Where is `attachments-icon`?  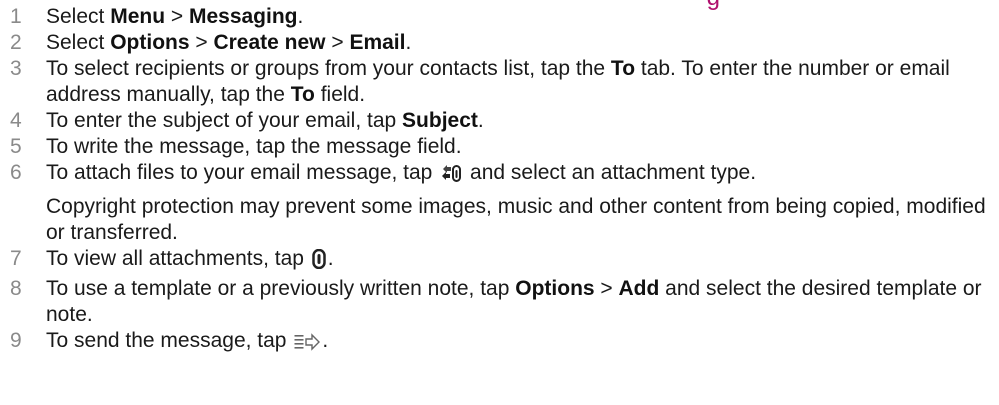
attachments-icon is located at coordinates (319, 262).